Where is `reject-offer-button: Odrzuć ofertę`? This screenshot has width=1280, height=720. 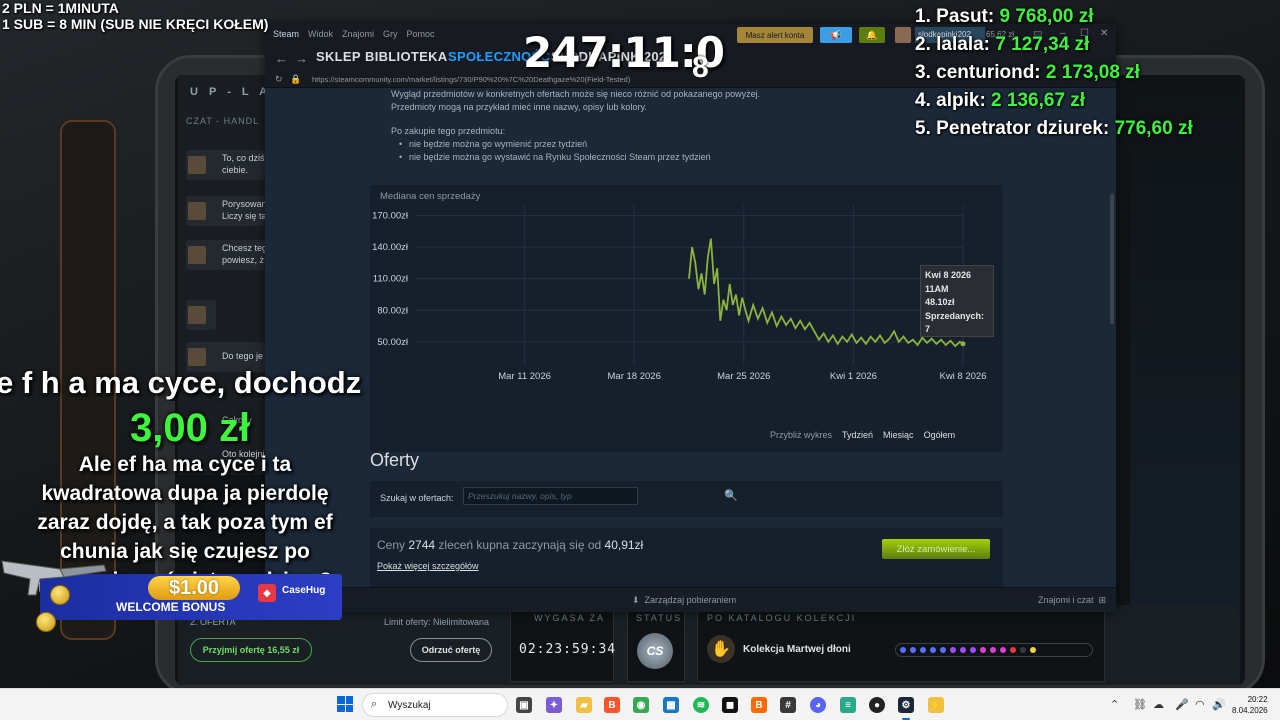 reject-offer-button: Odrzuć ofertę is located at coordinates (451, 650).